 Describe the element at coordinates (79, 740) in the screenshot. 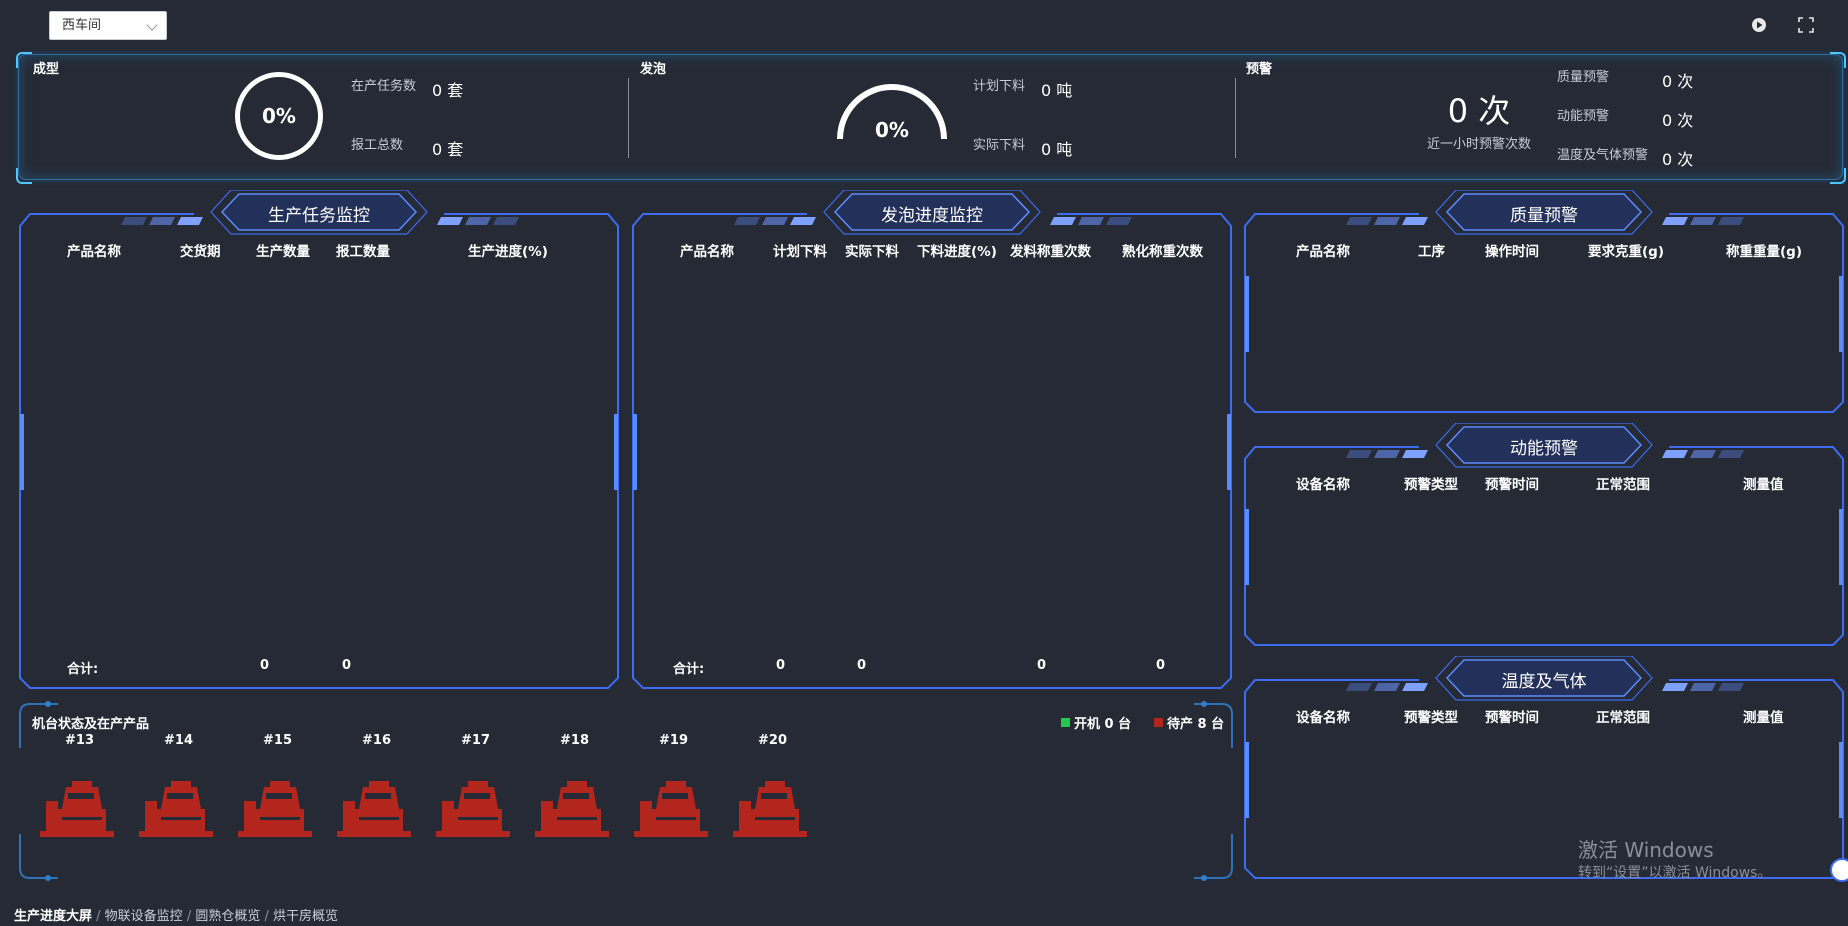

I see `machine-label: #13` at that location.